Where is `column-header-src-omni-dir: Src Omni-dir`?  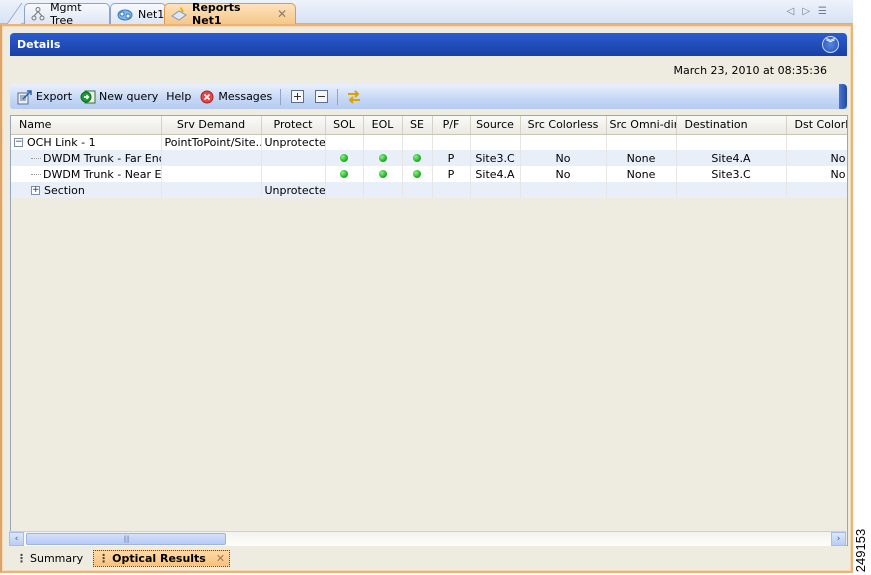 column-header-src-omni-dir: Src Omni-dir is located at coordinates (641, 125).